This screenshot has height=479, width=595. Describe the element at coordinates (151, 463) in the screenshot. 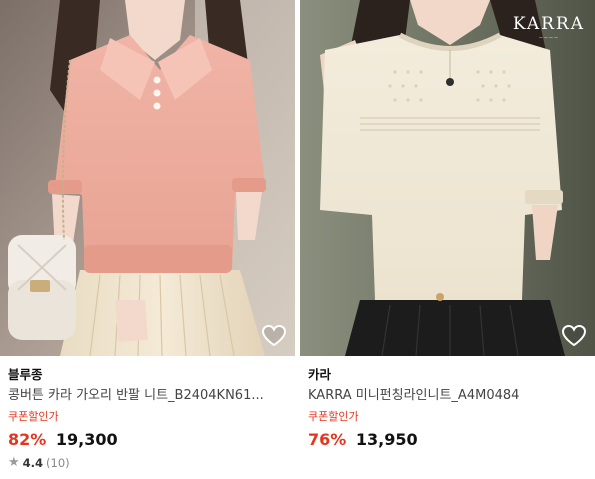

I see `rating: ★ 4.4 (10)` at that location.